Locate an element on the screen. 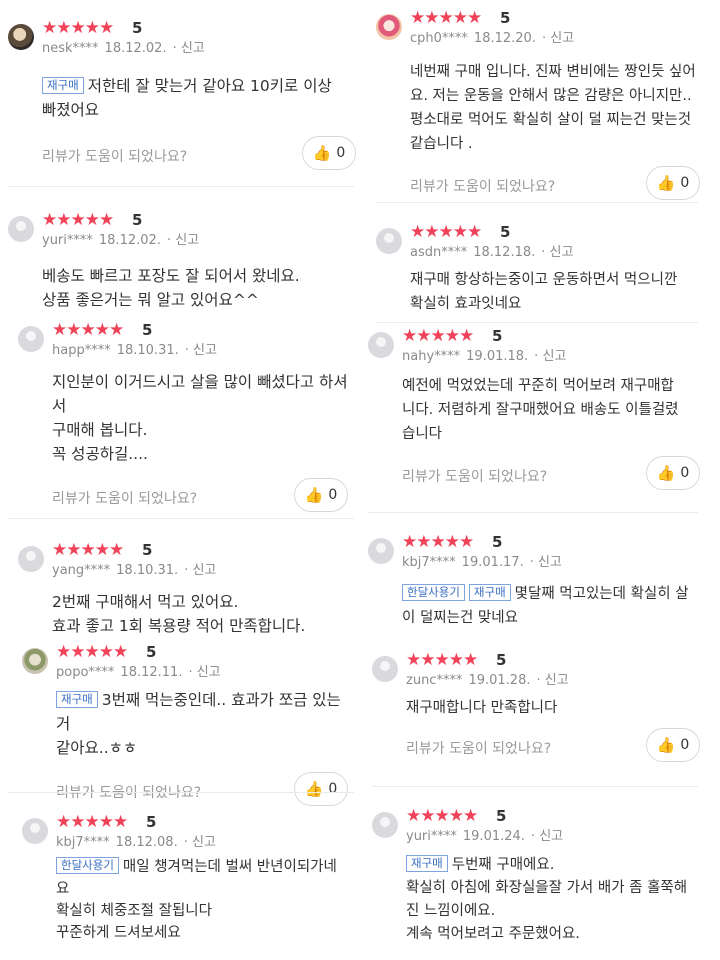 The image size is (720, 960). review-meta: happ**** 18.10.31. · 신고 is located at coordinates (134, 350).